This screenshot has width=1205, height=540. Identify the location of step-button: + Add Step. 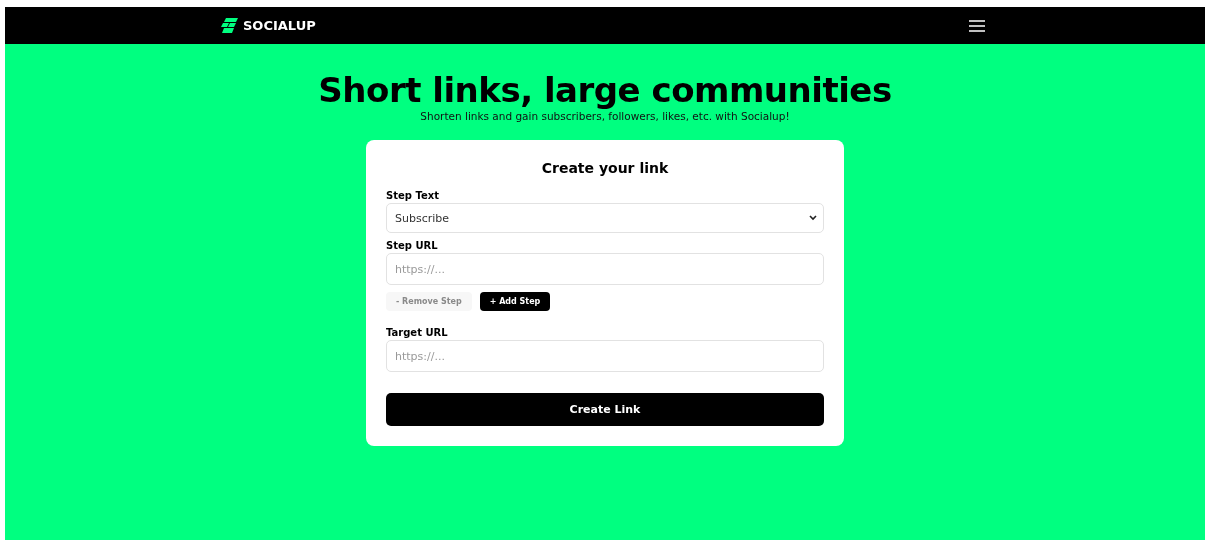
(515, 302).